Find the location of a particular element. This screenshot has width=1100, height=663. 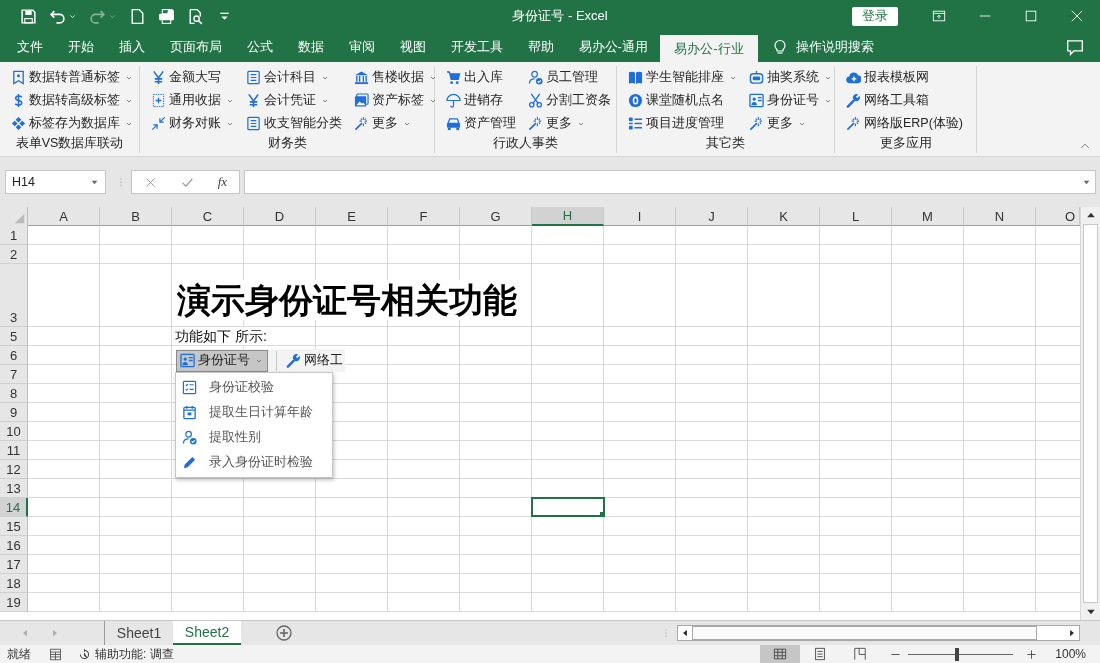

ribbon-tab: 审阅 is located at coordinates (361, 47).